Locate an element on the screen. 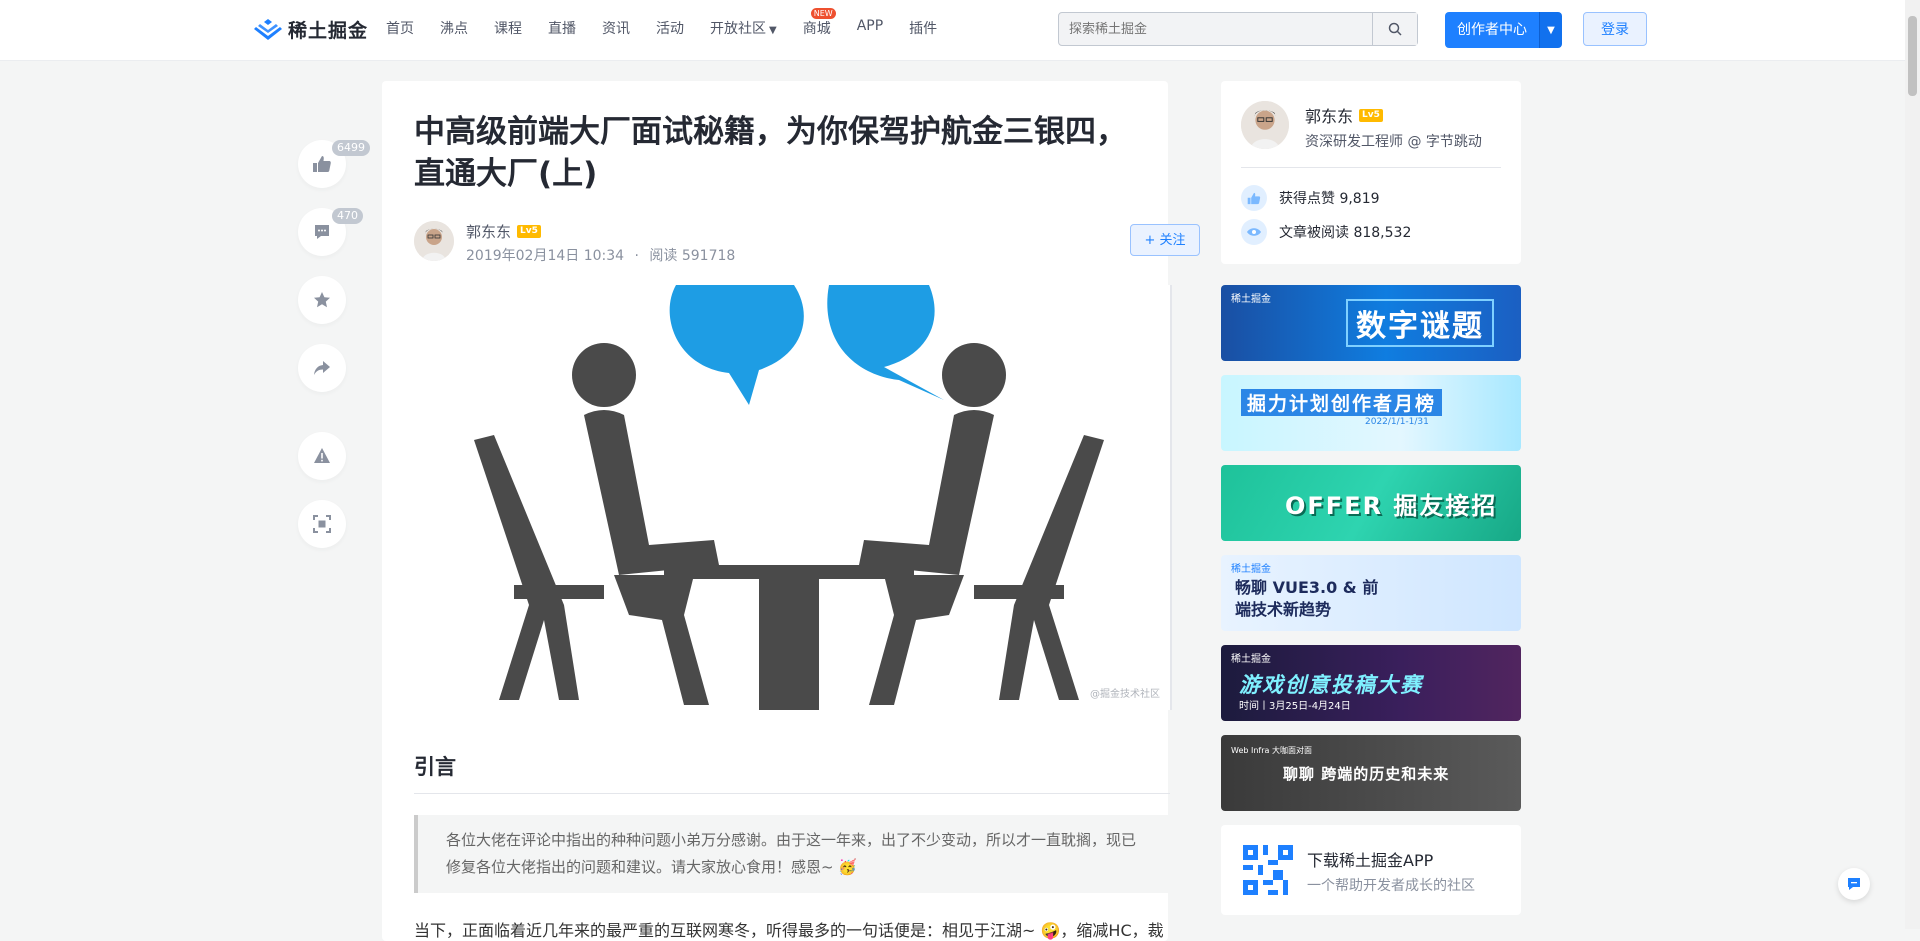 This screenshot has height=941, width=1920. star-icon is located at coordinates (322, 300).